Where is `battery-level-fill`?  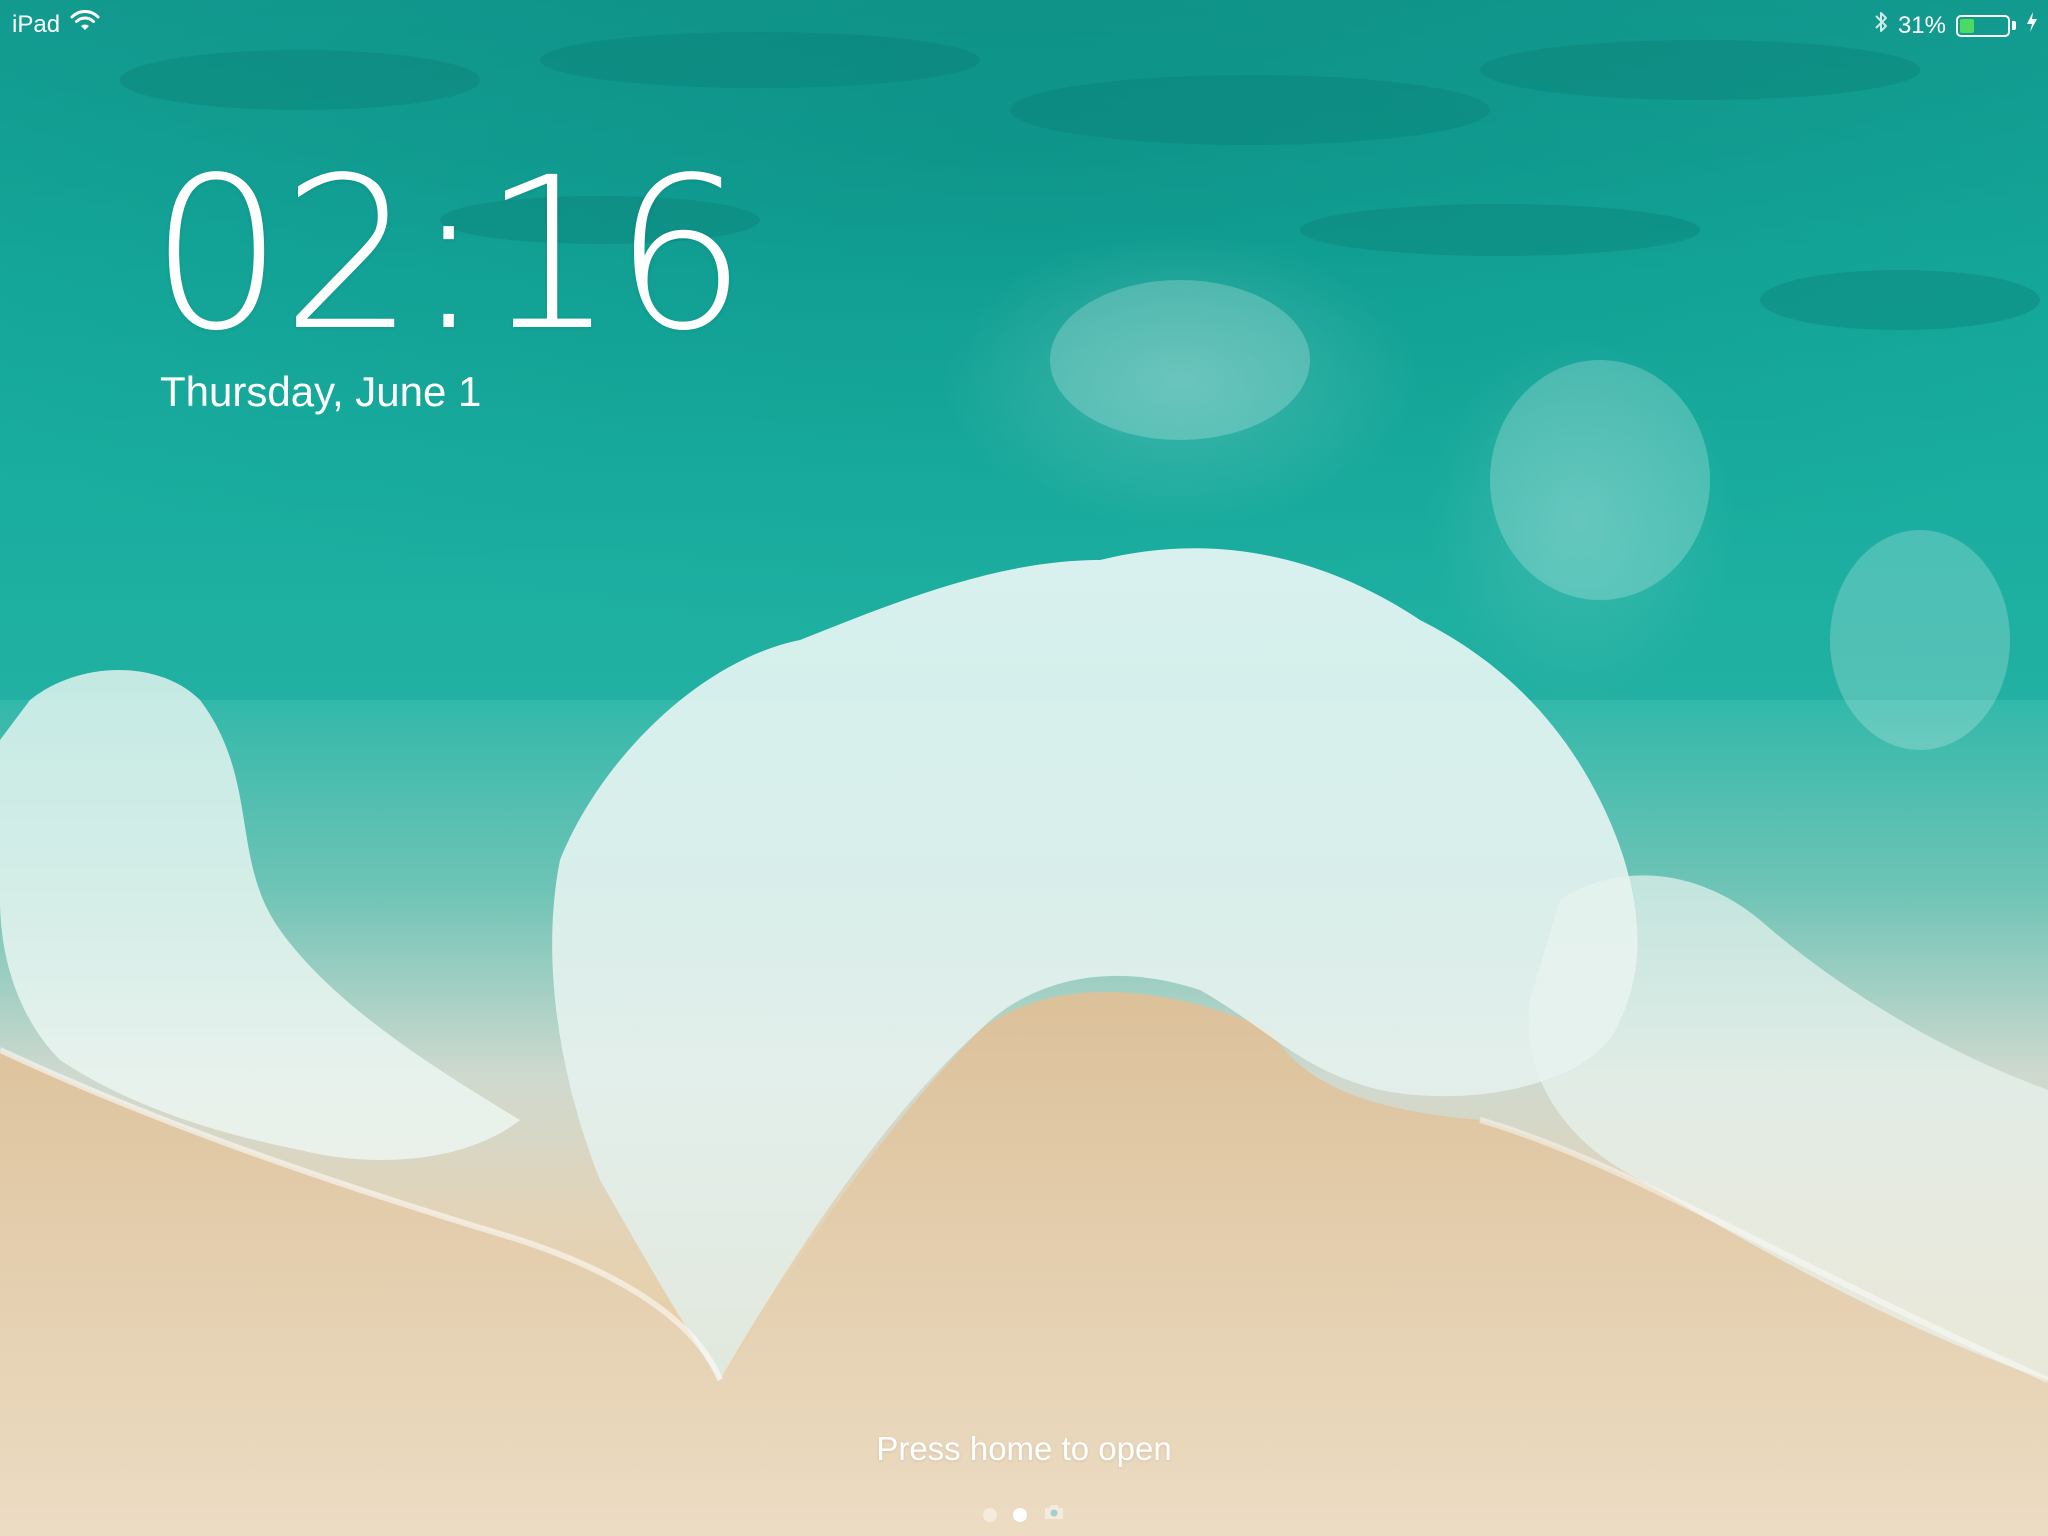 battery-level-fill is located at coordinates (1967, 25).